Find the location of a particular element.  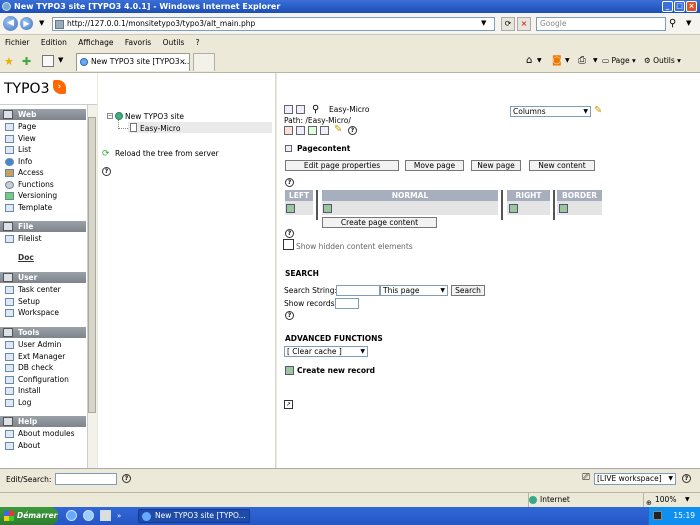

edit-page-properties-button: Edit page properties is located at coordinates (342, 165).